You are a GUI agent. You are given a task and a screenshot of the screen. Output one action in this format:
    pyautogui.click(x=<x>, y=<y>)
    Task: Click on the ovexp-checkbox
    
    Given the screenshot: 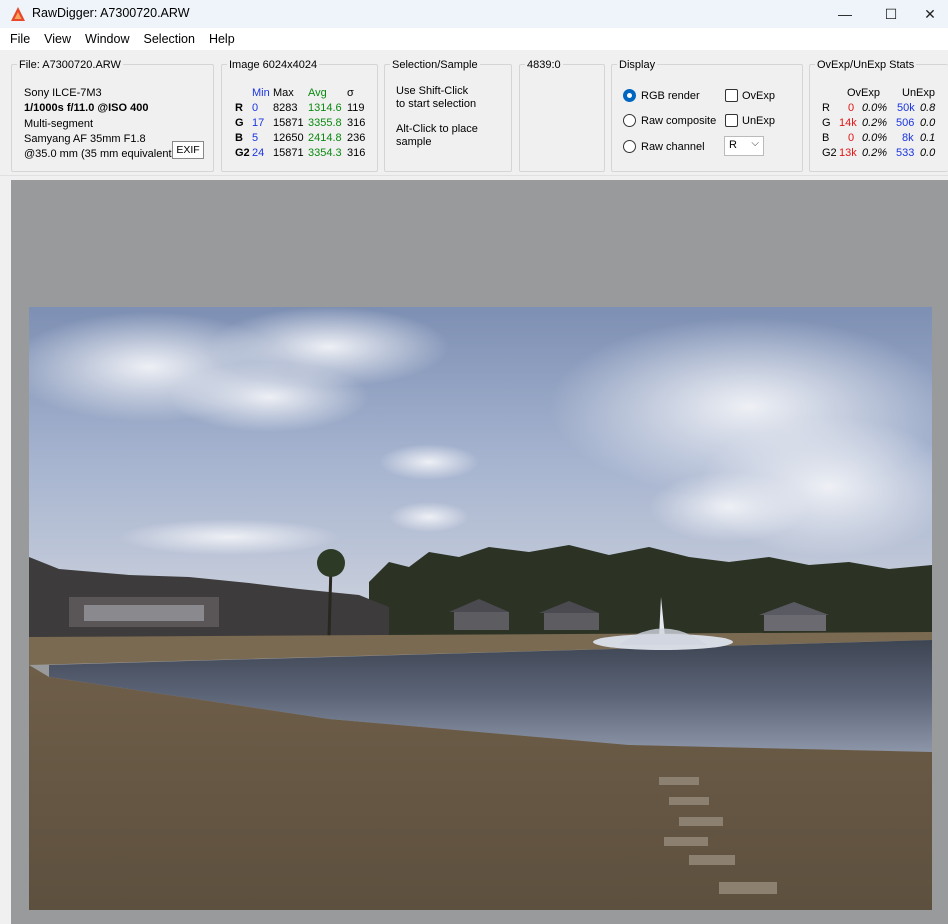 What is the action you would take?
    pyautogui.click(x=731, y=95)
    